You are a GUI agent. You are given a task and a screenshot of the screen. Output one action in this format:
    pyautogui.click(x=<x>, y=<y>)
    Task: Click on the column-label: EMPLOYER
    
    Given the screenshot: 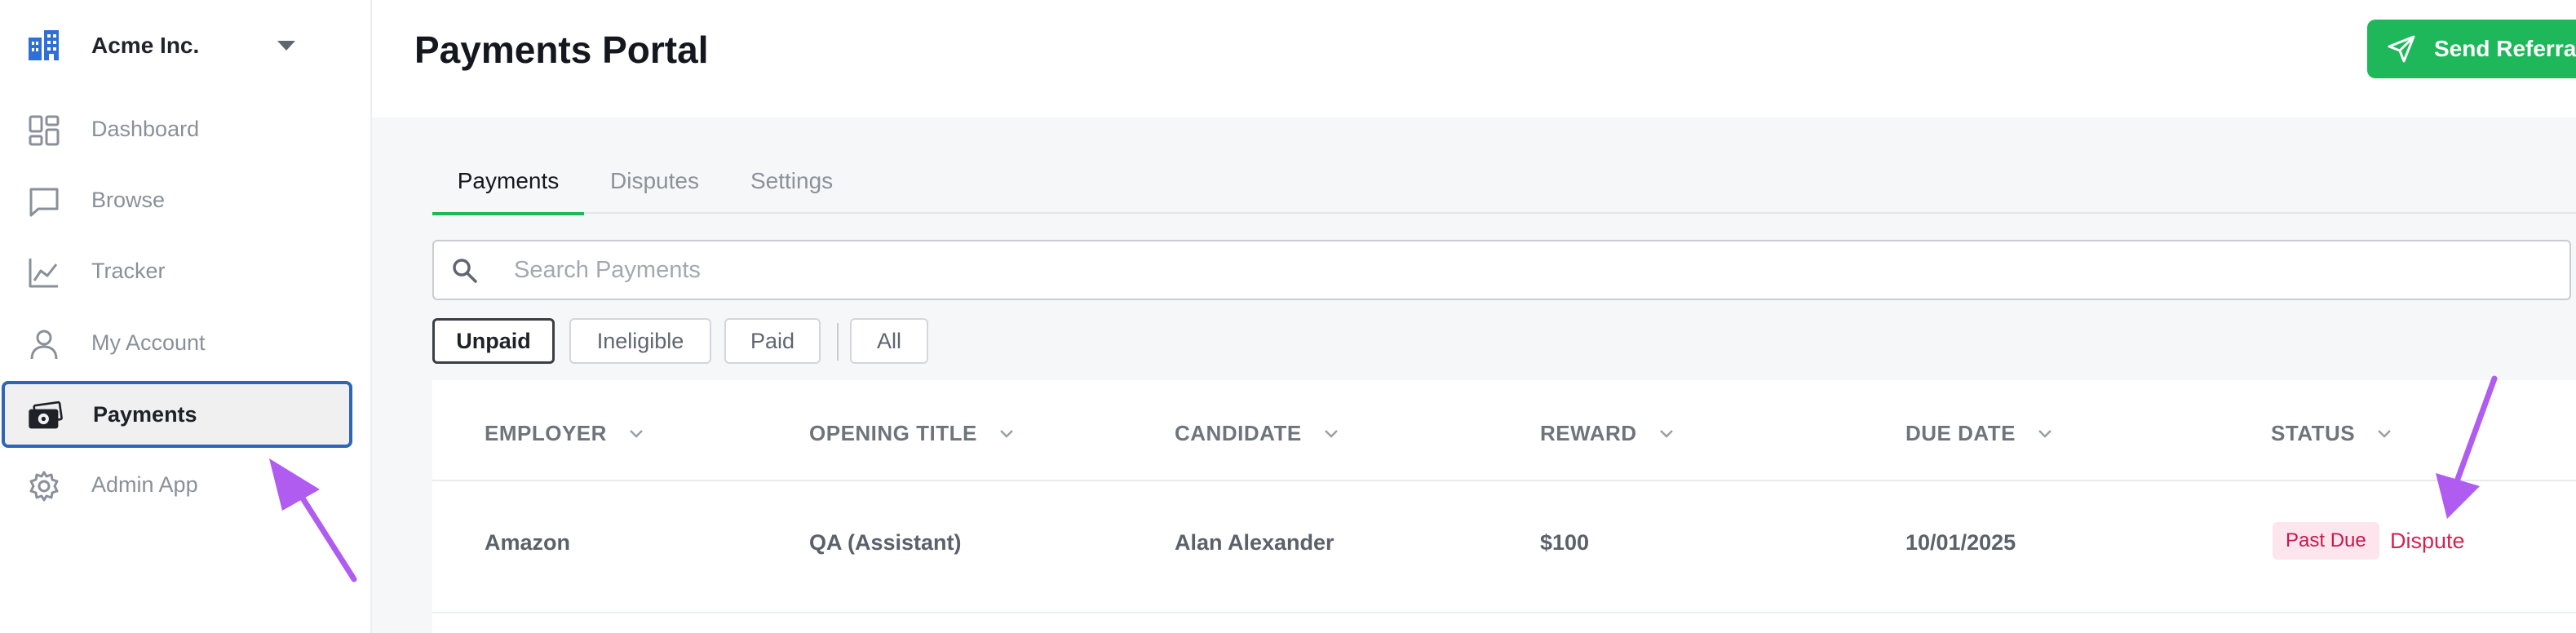 What is the action you would take?
    pyautogui.click(x=546, y=433)
    